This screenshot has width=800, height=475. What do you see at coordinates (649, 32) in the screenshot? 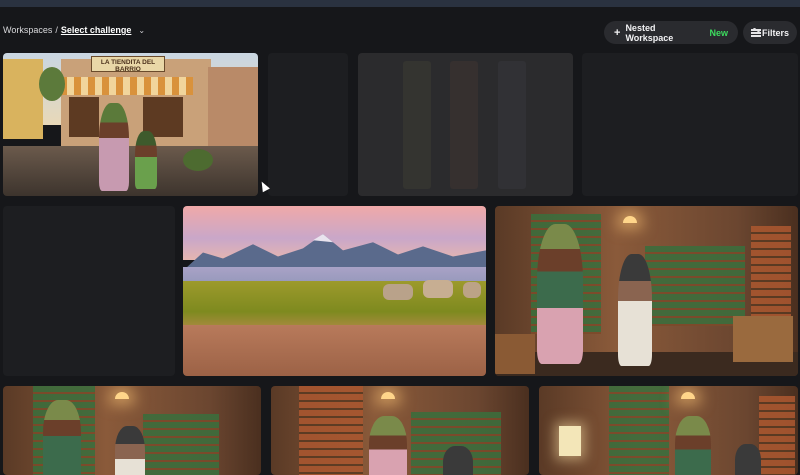
I see `nested-workspace-label: Nested Workspace` at bounding box center [649, 32].